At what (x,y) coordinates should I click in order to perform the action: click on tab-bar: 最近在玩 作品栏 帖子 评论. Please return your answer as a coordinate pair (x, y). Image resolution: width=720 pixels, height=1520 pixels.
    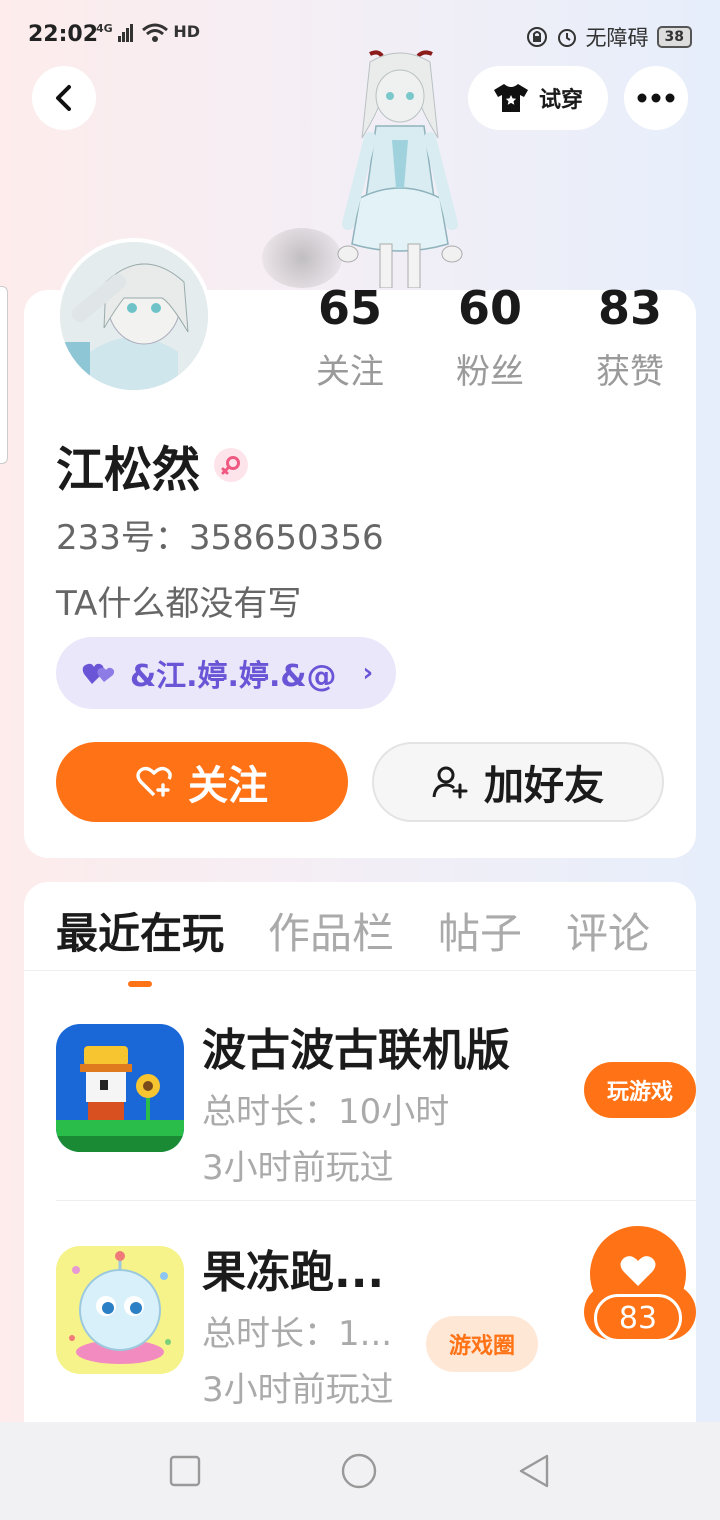
    Looking at the image, I should click on (353, 943).